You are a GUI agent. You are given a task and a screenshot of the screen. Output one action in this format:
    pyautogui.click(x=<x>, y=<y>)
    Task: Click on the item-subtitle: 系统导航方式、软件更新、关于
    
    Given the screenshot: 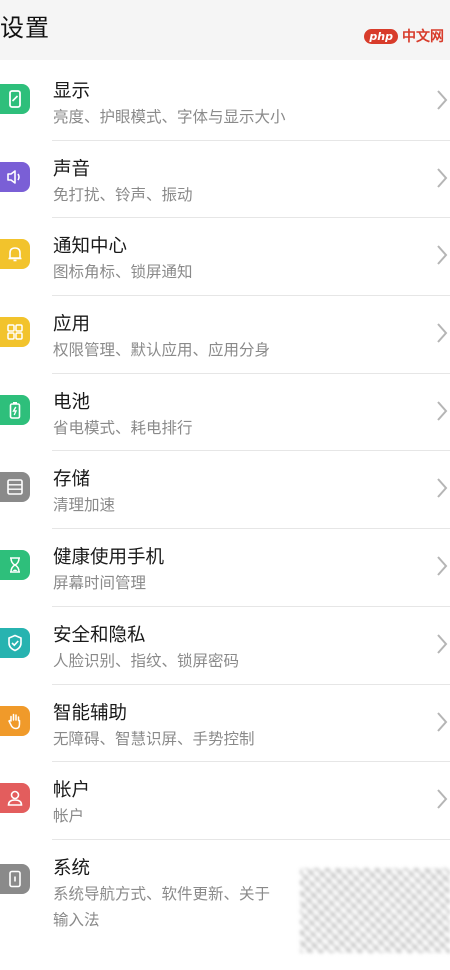 What is the action you would take?
    pyautogui.click(x=162, y=893)
    